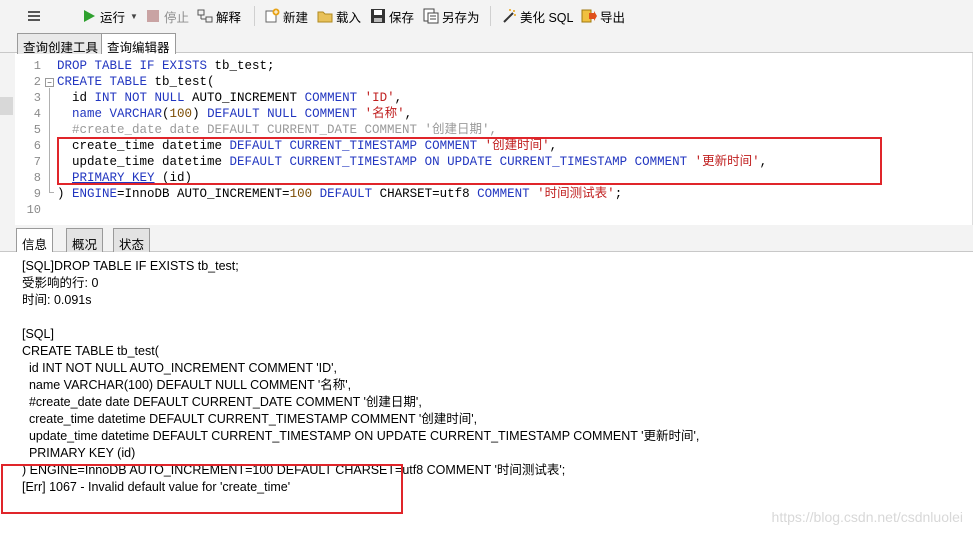 Image resolution: width=973 pixels, height=537 pixels. Describe the element at coordinates (34, 16) in the screenshot. I see `menu-button` at that location.